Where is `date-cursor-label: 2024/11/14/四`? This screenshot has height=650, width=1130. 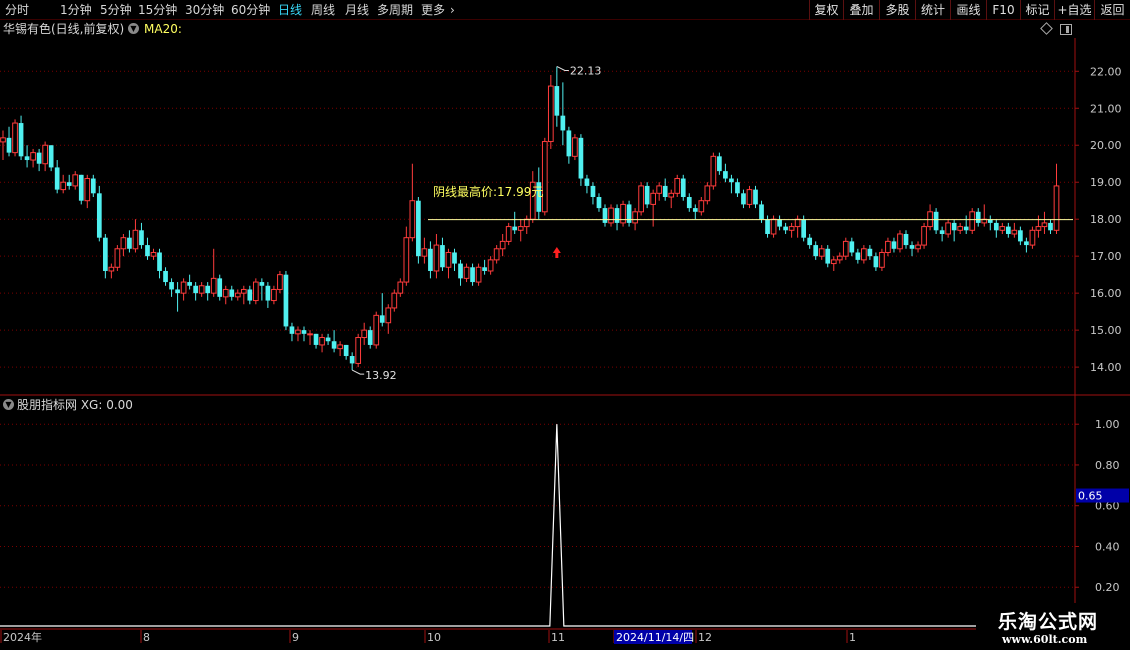 date-cursor-label: 2024/11/14/四 is located at coordinates (655, 637).